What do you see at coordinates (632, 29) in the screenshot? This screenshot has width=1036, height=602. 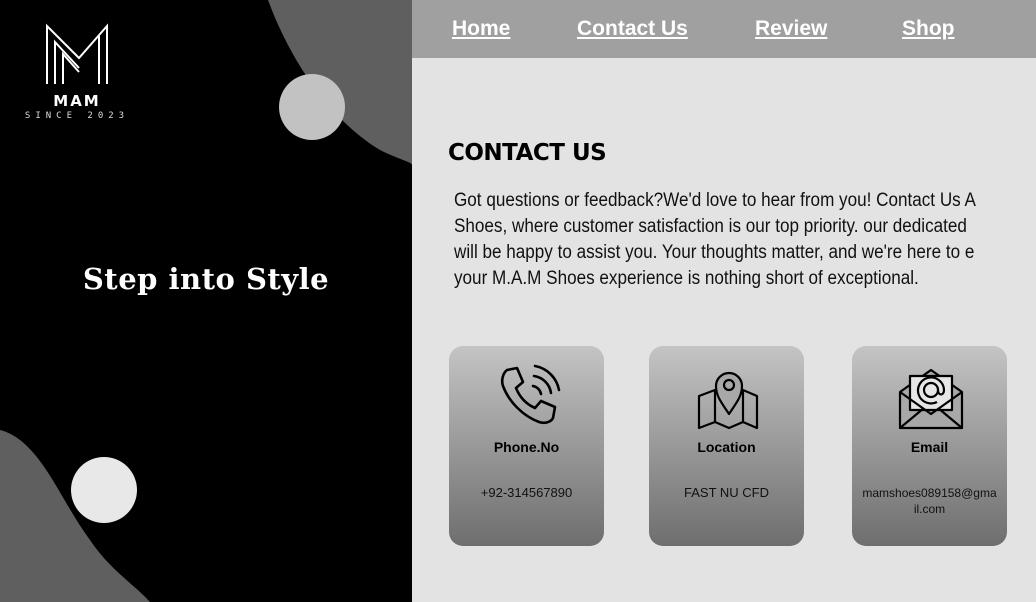 I see `nav-link-contact-us: Contact Us` at bounding box center [632, 29].